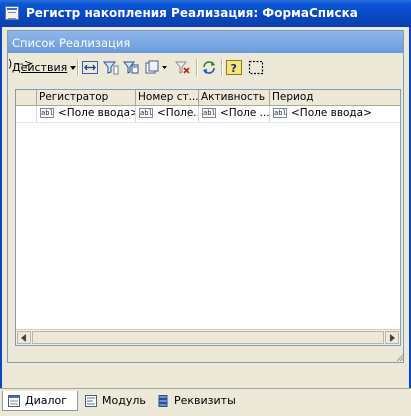 The height and width of the screenshot is (416, 411). Describe the element at coordinates (12, 13) in the screenshot. I see `form-icon` at that location.